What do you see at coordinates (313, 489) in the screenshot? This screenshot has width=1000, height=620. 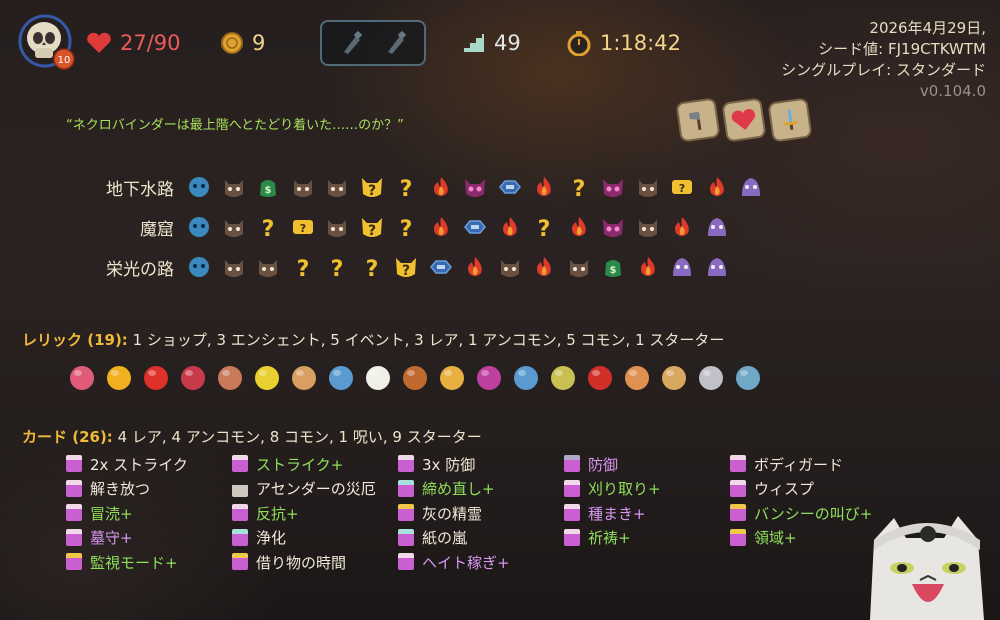 I see `card-entry: アセンダーの災厄` at bounding box center [313, 489].